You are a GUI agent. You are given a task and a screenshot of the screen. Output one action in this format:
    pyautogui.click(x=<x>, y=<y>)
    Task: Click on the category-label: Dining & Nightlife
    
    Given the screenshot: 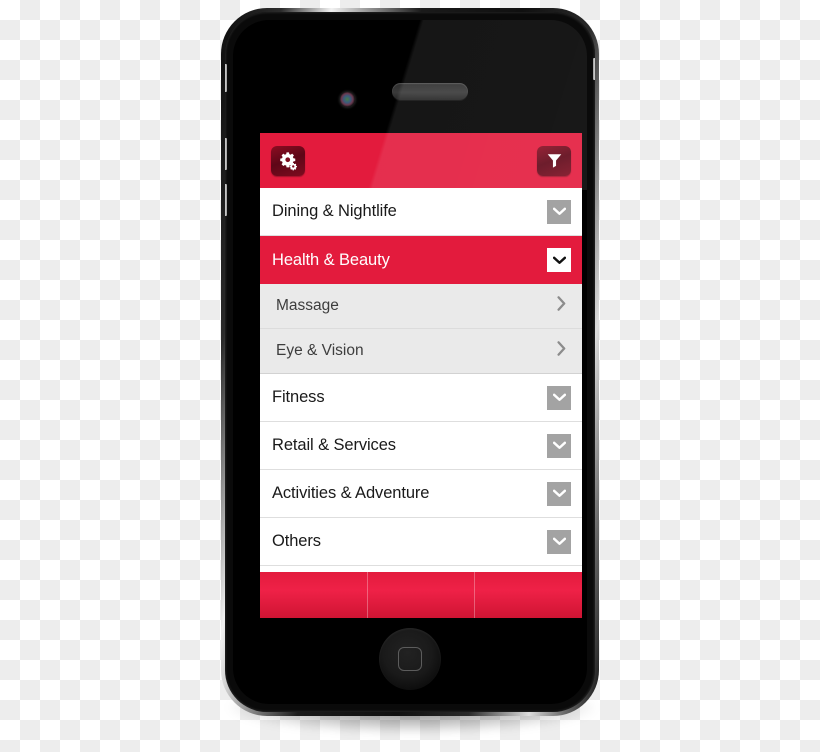 What is the action you would take?
    pyautogui.click(x=334, y=211)
    